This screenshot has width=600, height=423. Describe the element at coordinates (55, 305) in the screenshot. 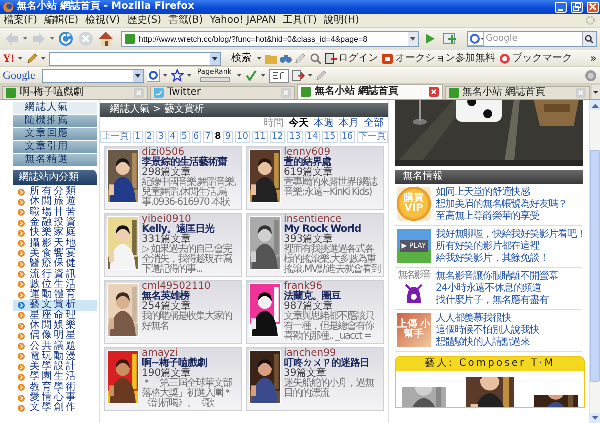

I see `category-link: 藝文賞析` at that location.